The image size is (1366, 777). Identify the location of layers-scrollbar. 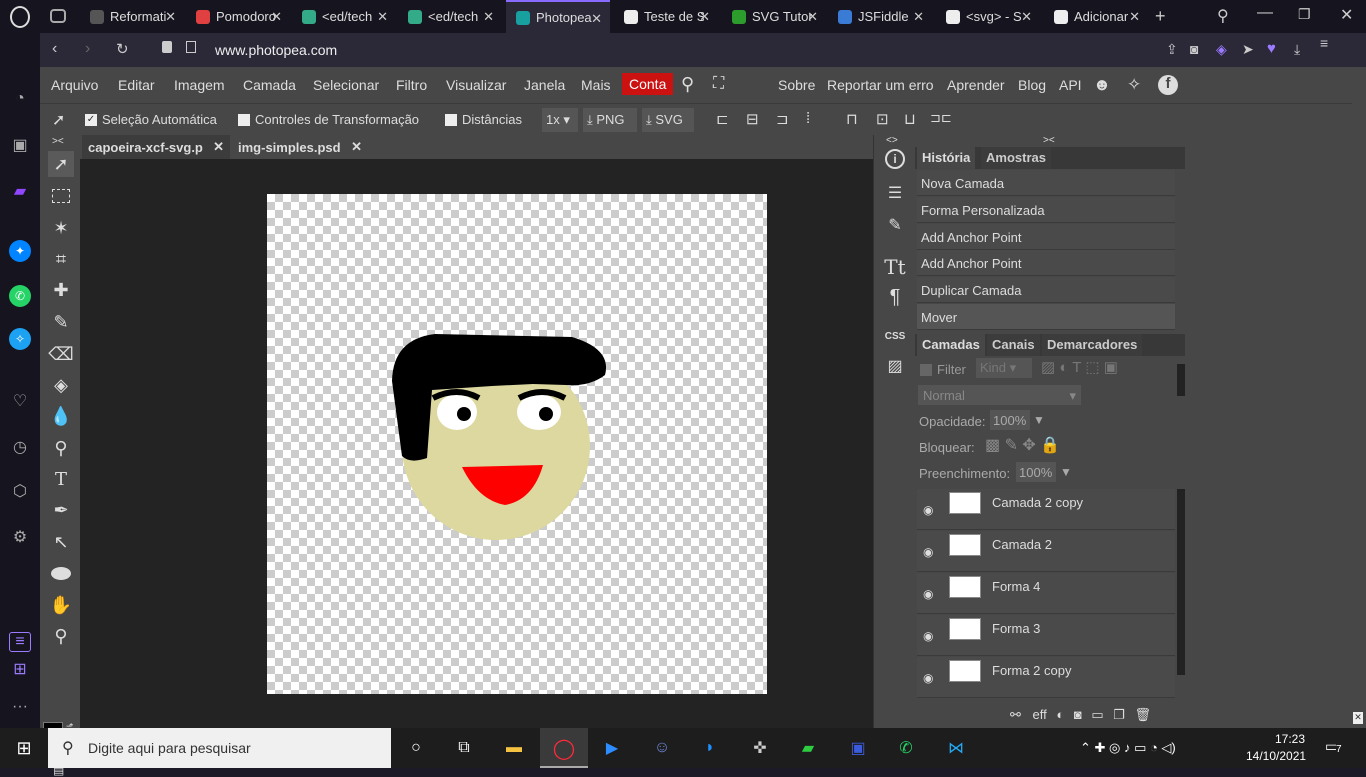
(1181, 582).